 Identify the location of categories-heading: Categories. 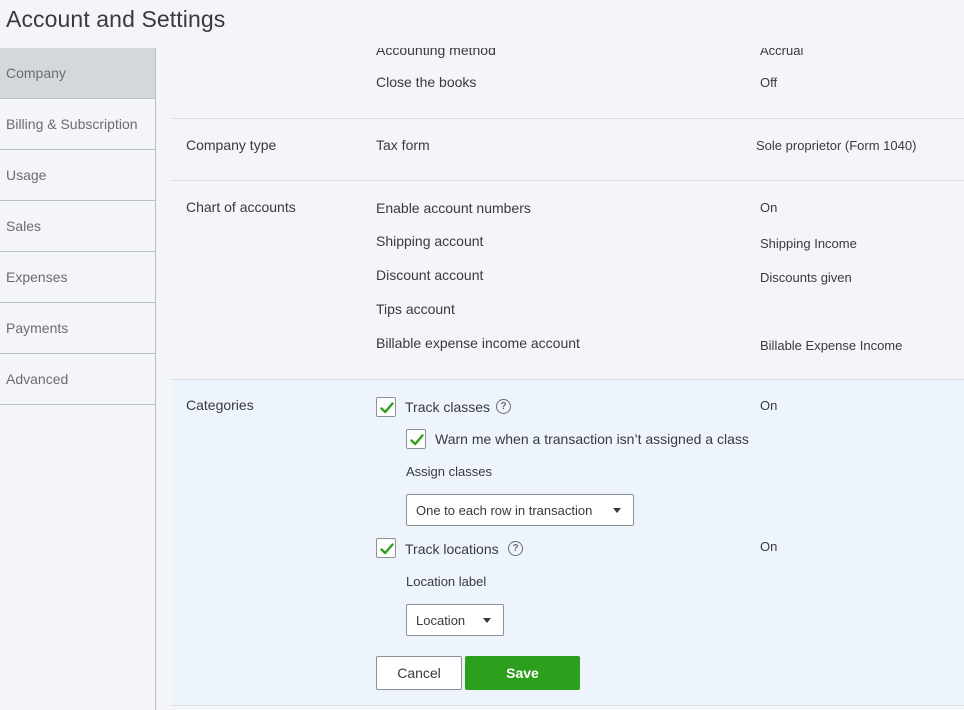
(220, 405).